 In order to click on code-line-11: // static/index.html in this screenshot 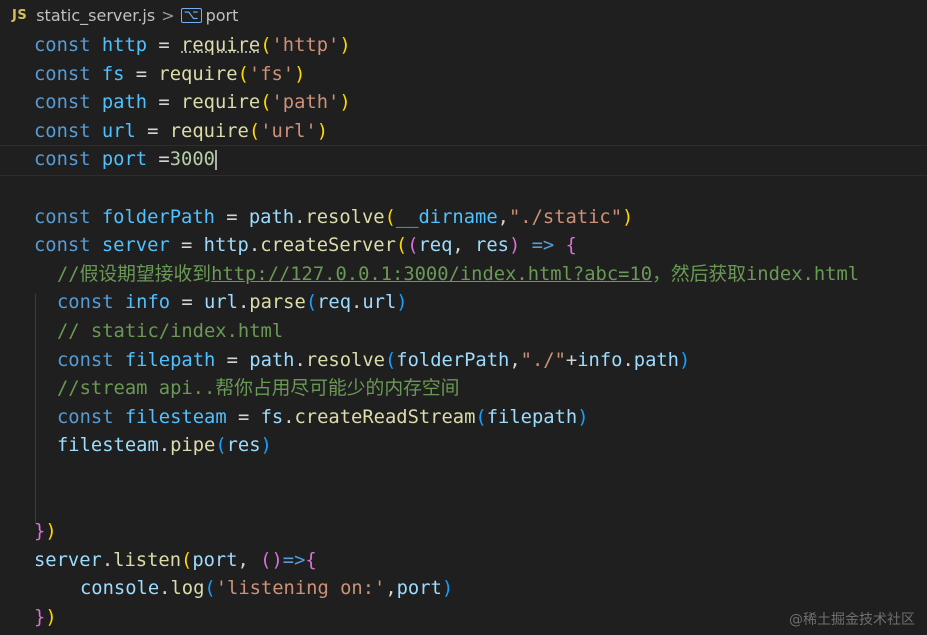, I will do `click(463, 332)`.